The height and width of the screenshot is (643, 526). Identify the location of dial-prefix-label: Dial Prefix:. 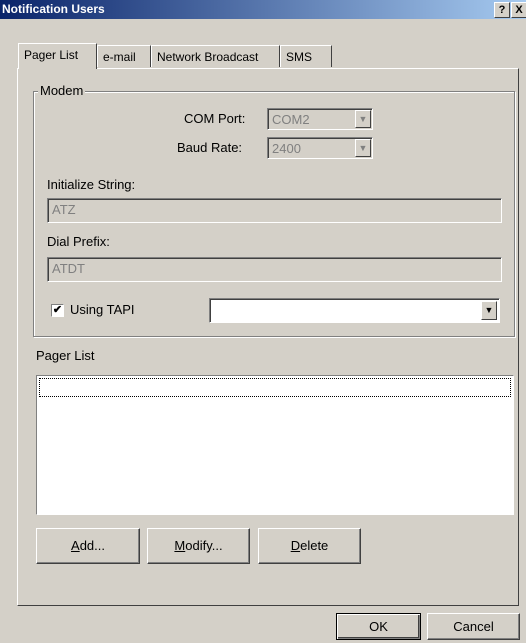
(78, 241).